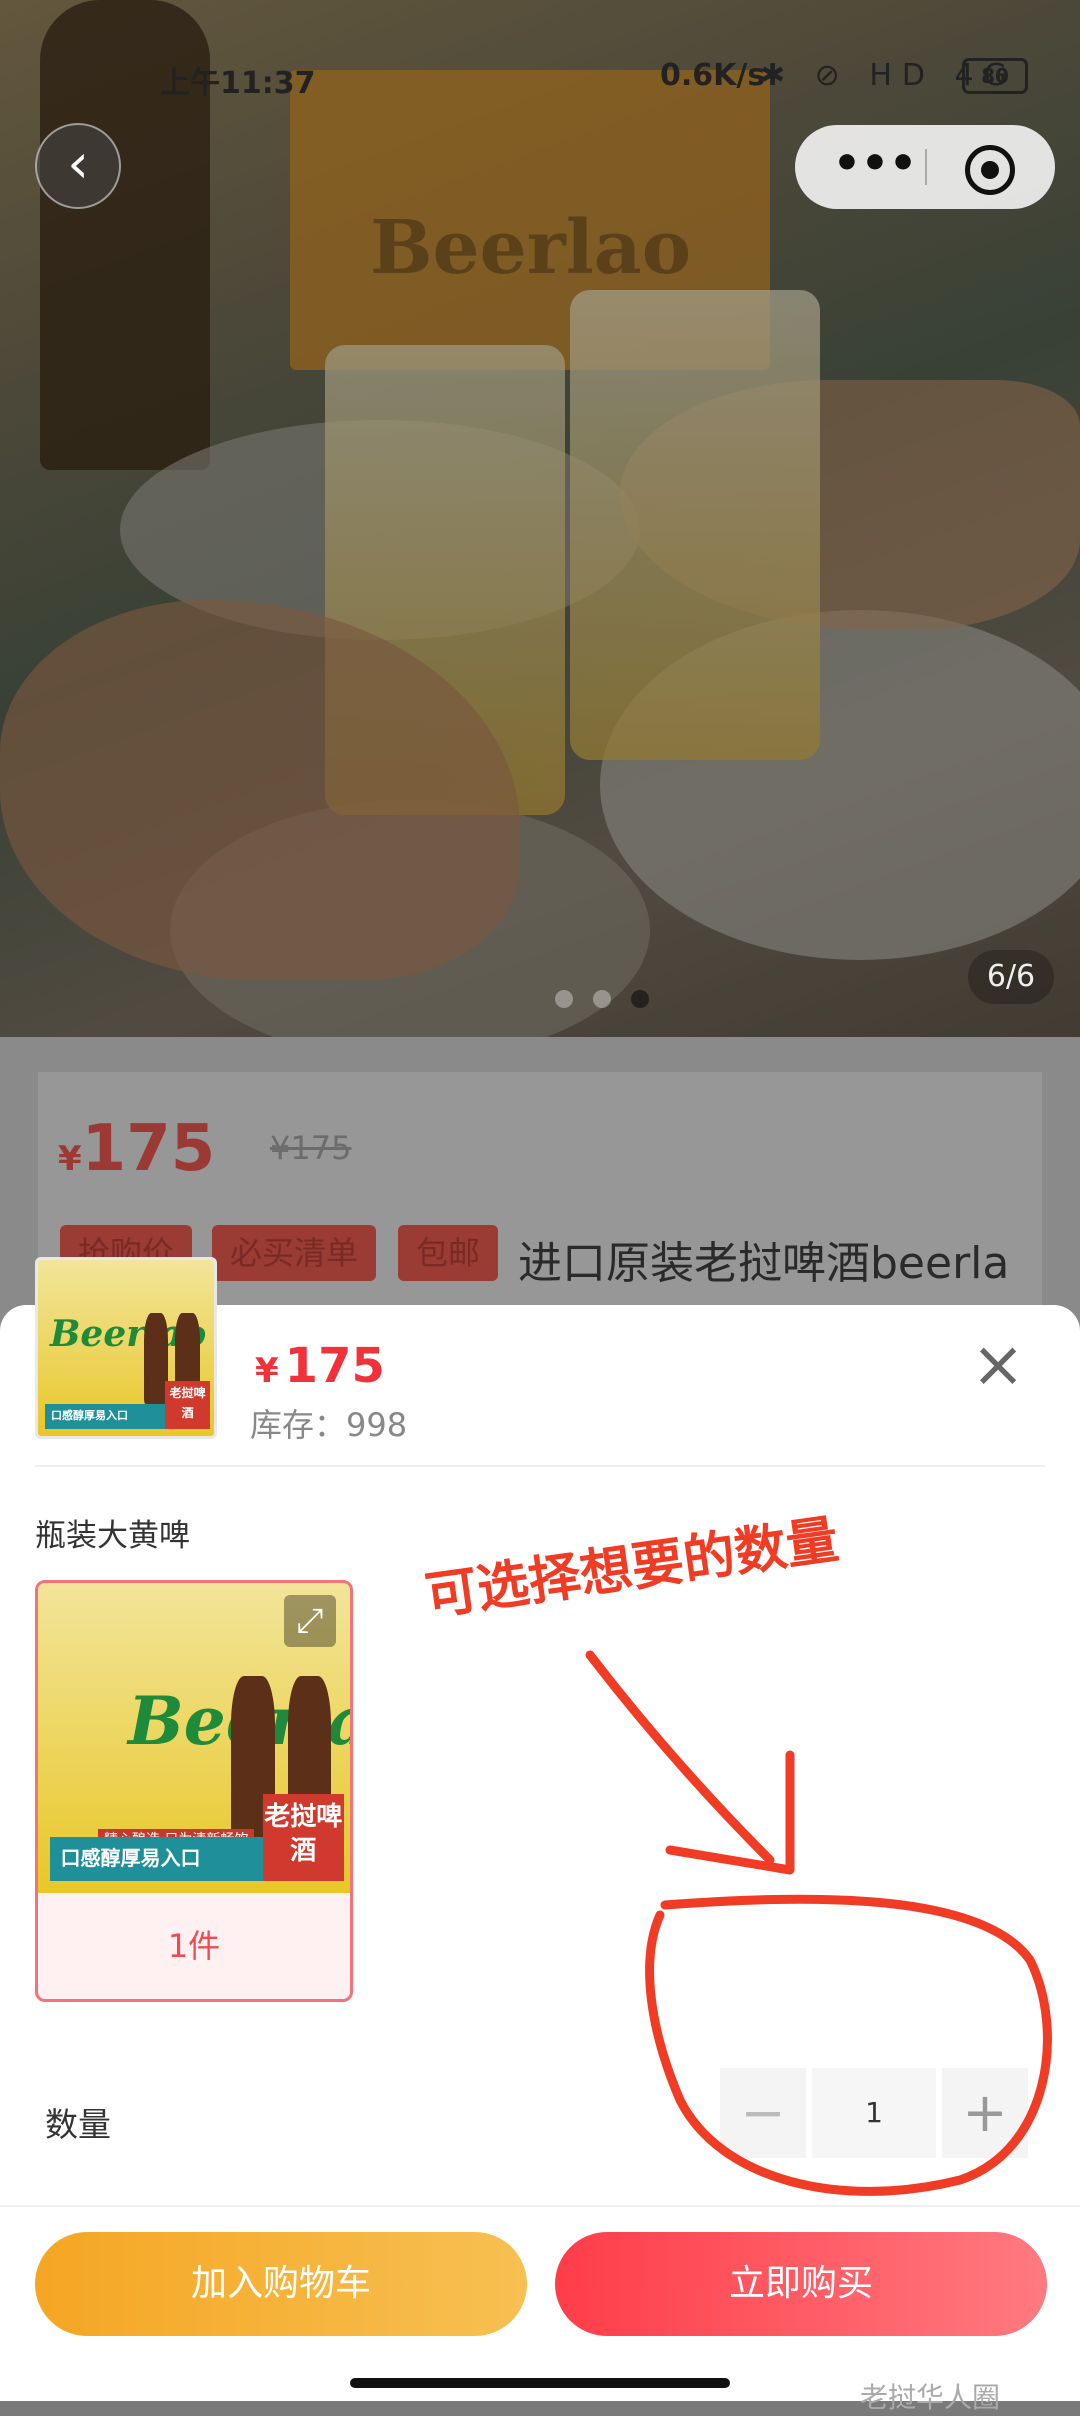 The image size is (1080, 2416). What do you see at coordinates (281, 2284) in the screenshot?
I see `add-to-cart-button: 加入购物车` at bounding box center [281, 2284].